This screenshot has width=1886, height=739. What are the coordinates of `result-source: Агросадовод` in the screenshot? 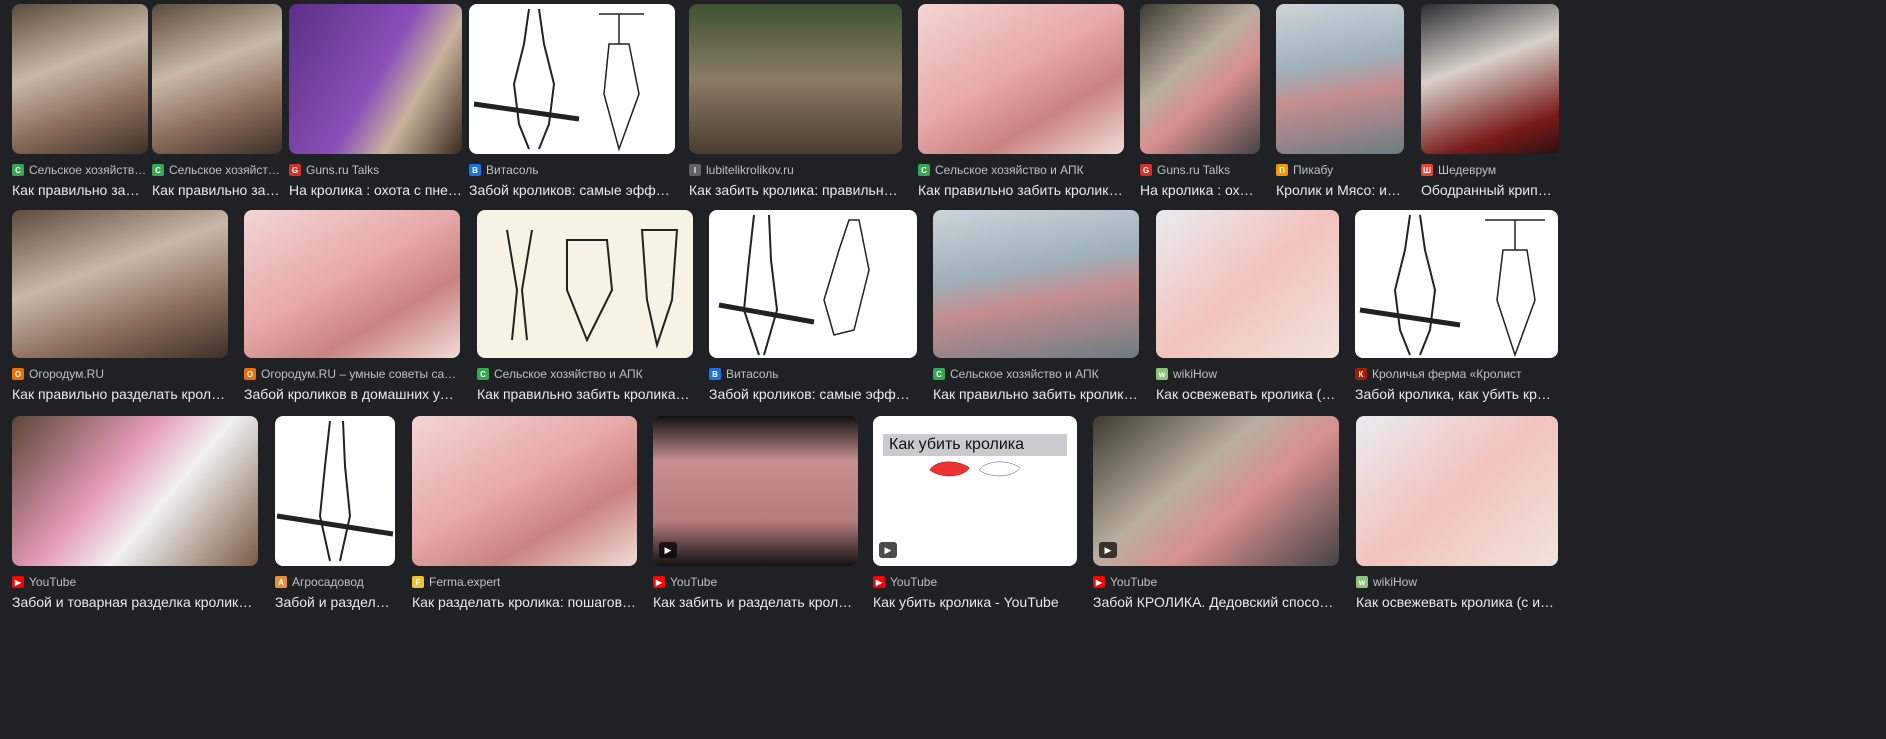 It's located at (328, 582).